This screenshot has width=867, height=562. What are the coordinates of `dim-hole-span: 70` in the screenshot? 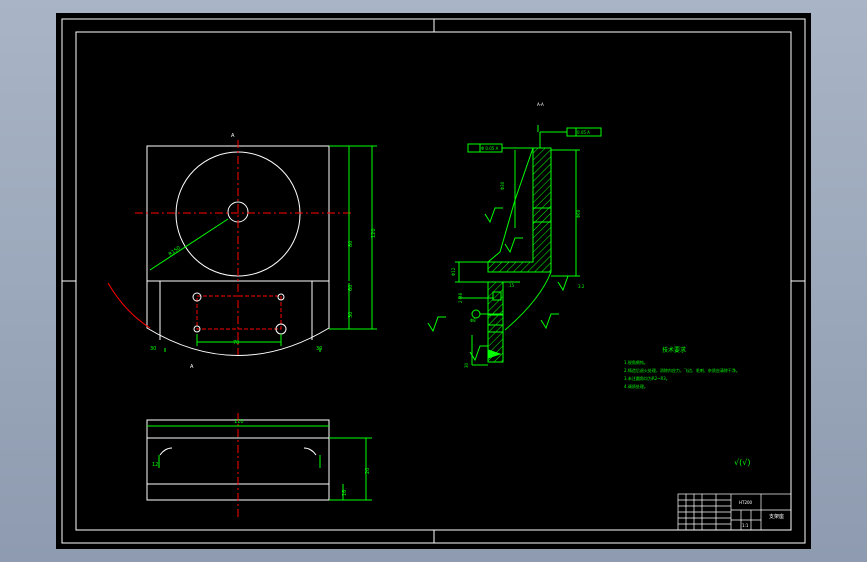 It's located at (236, 343).